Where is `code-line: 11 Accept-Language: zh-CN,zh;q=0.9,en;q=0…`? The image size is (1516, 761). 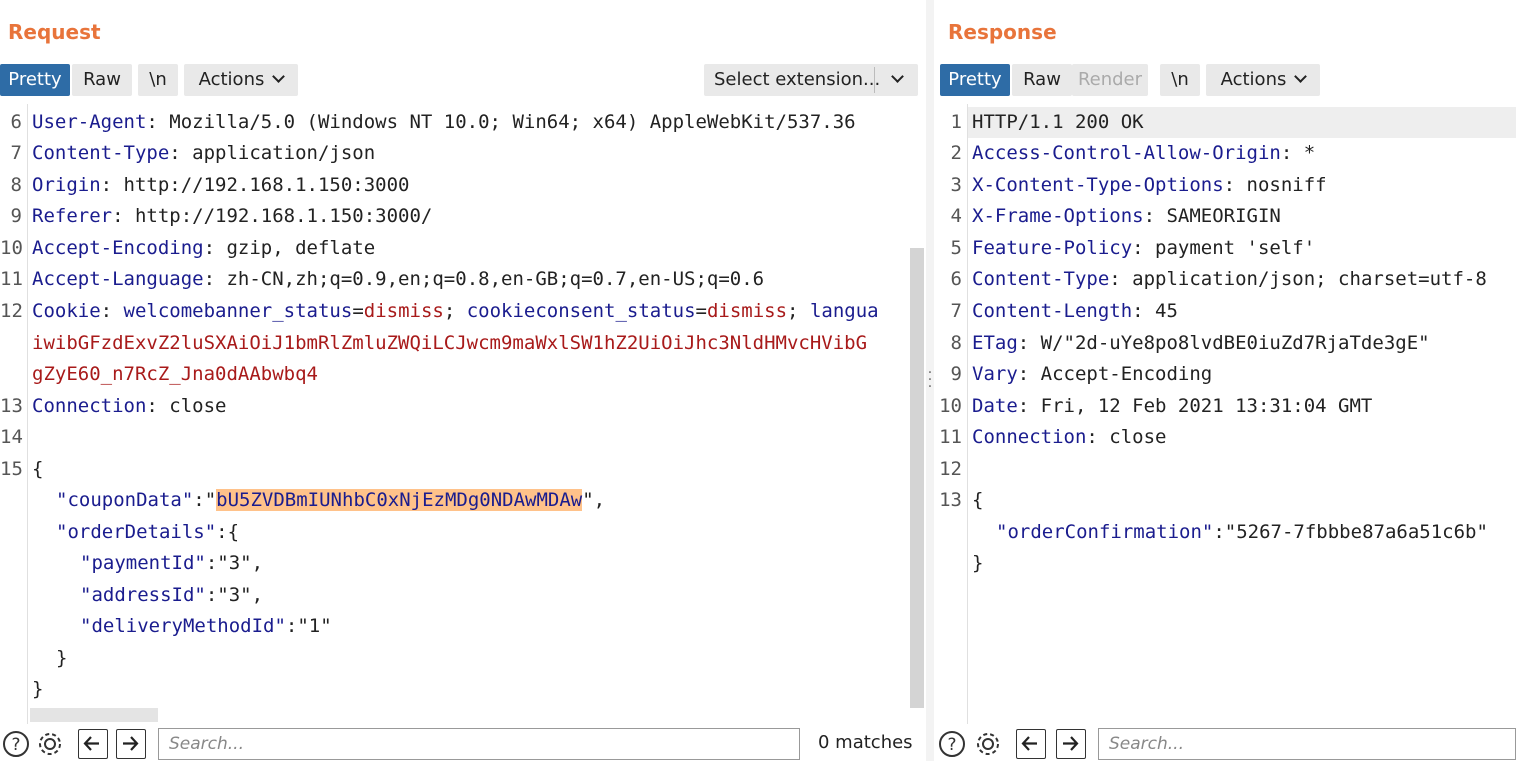
code-line: 11 Accept-Language: zh-CN,zh;q=0.9,en;q=0… is located at coordinates (382, 279).